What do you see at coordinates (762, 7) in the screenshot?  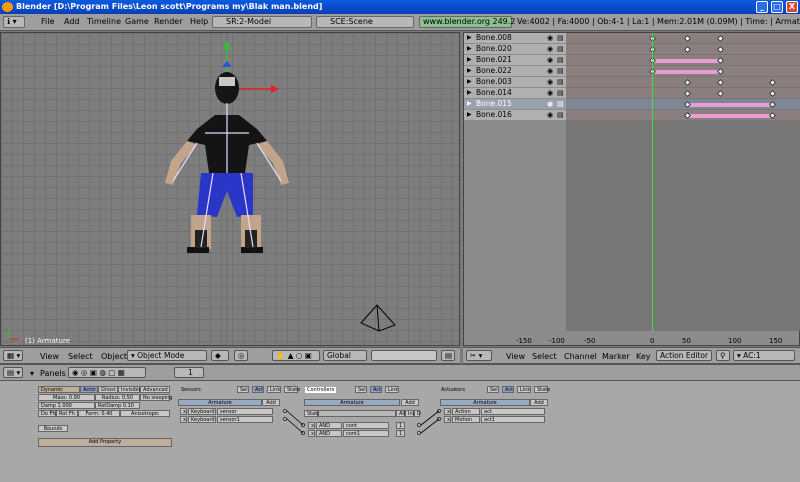 I see `minimize-button: _` at bounding box center [762, 7].